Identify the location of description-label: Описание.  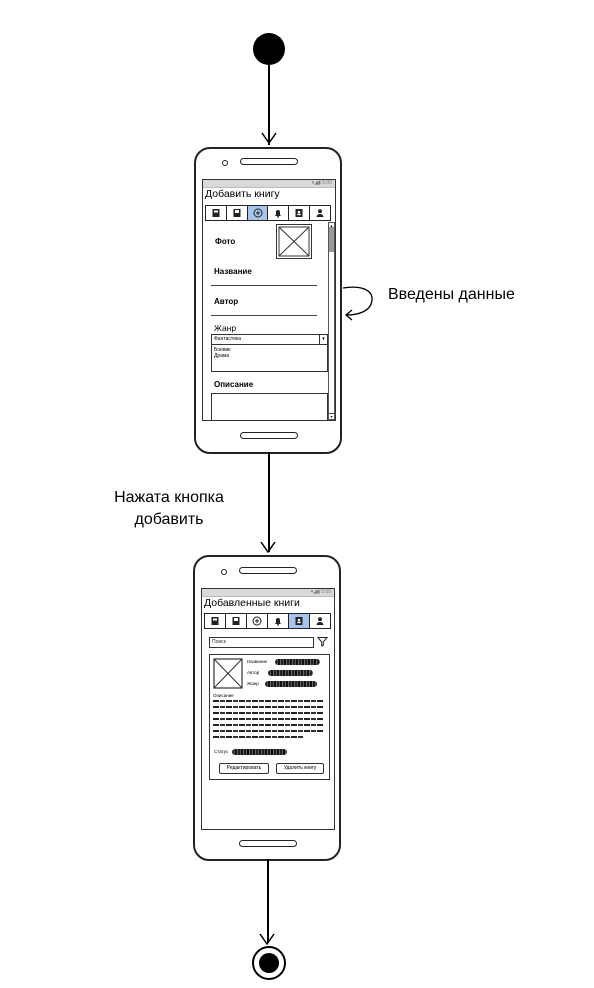
(234, 384).